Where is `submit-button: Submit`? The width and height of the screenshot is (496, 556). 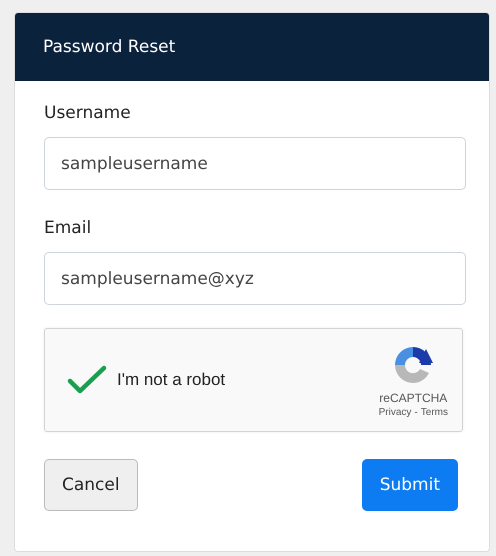
submit-button: Submit is located at coordinates (410, 485).